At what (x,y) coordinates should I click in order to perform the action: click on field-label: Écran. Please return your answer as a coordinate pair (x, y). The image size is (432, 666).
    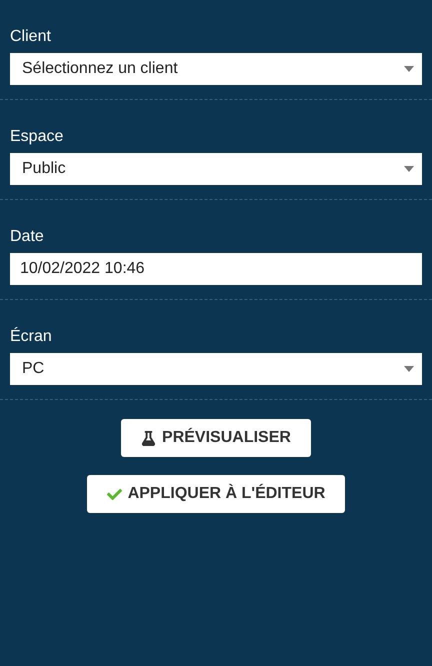
    Looking at the image, I should click on (31, 337).